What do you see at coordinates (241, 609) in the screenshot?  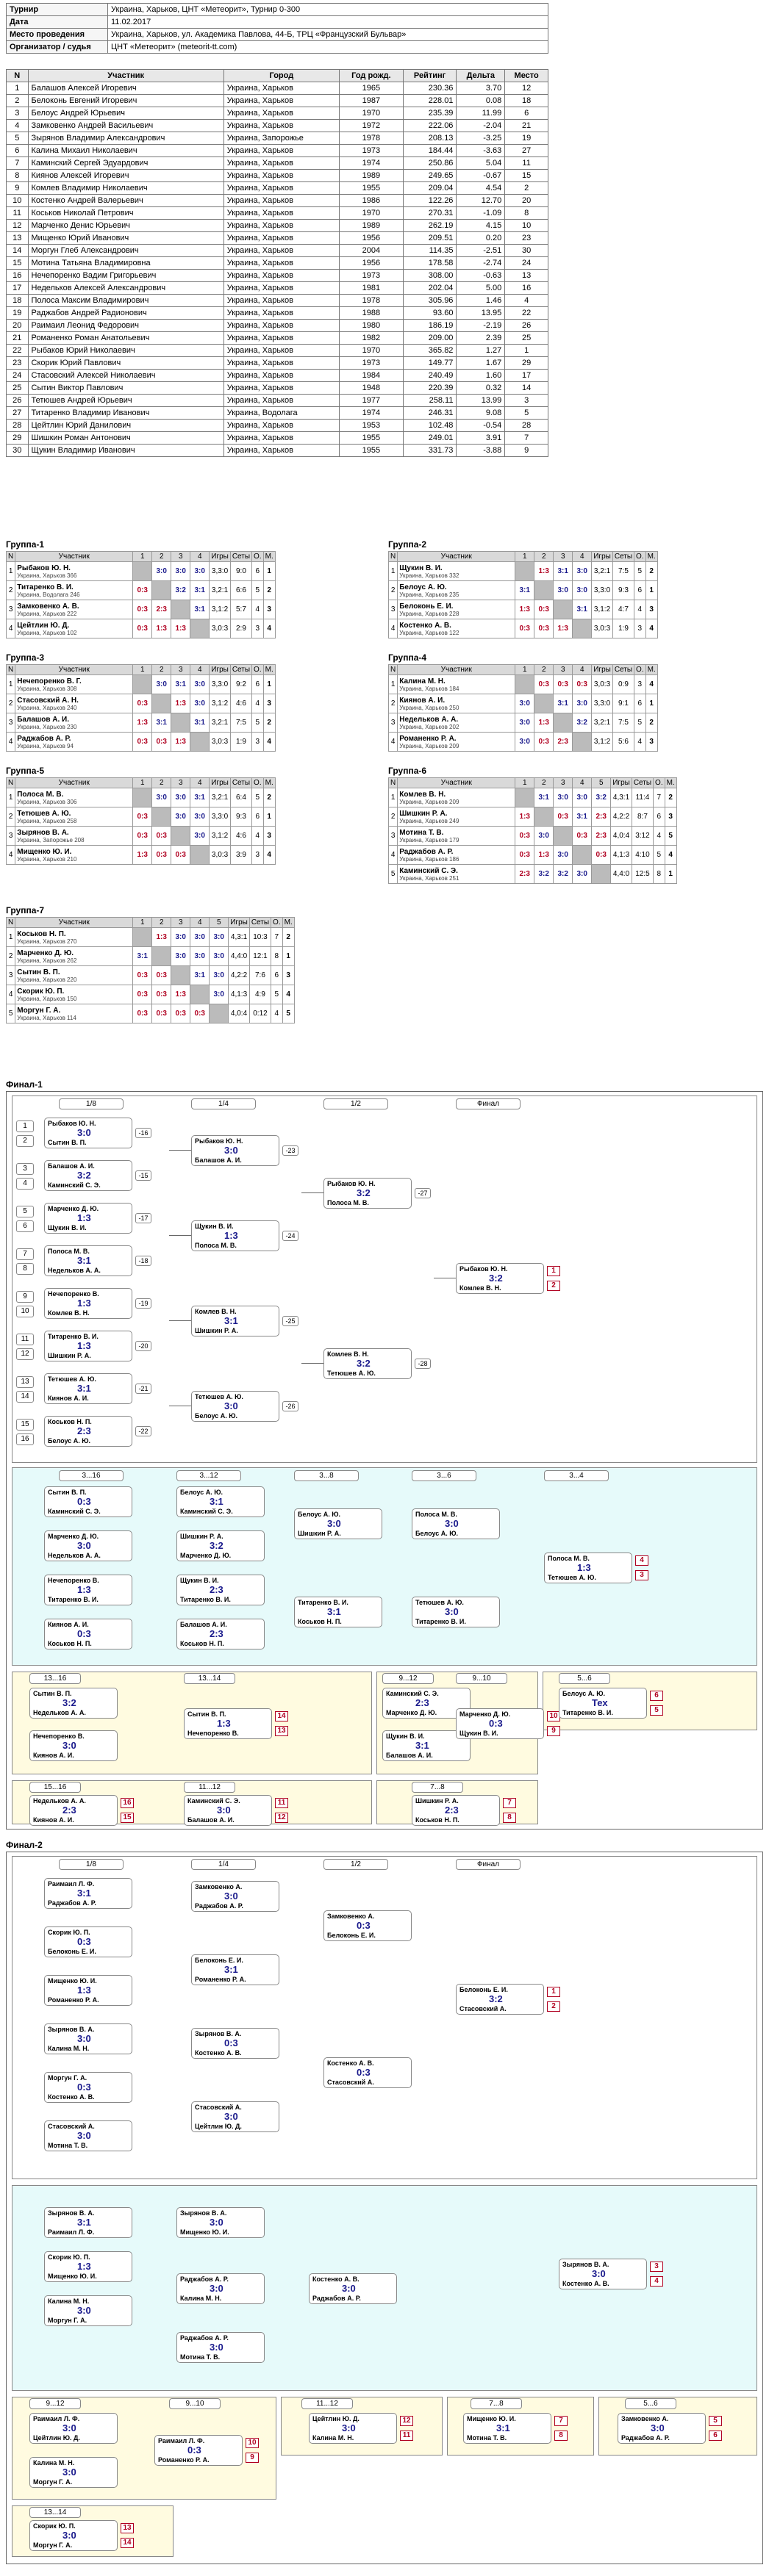 I see `group-sets-cell: 5:7` at bounding box center [241, 609].